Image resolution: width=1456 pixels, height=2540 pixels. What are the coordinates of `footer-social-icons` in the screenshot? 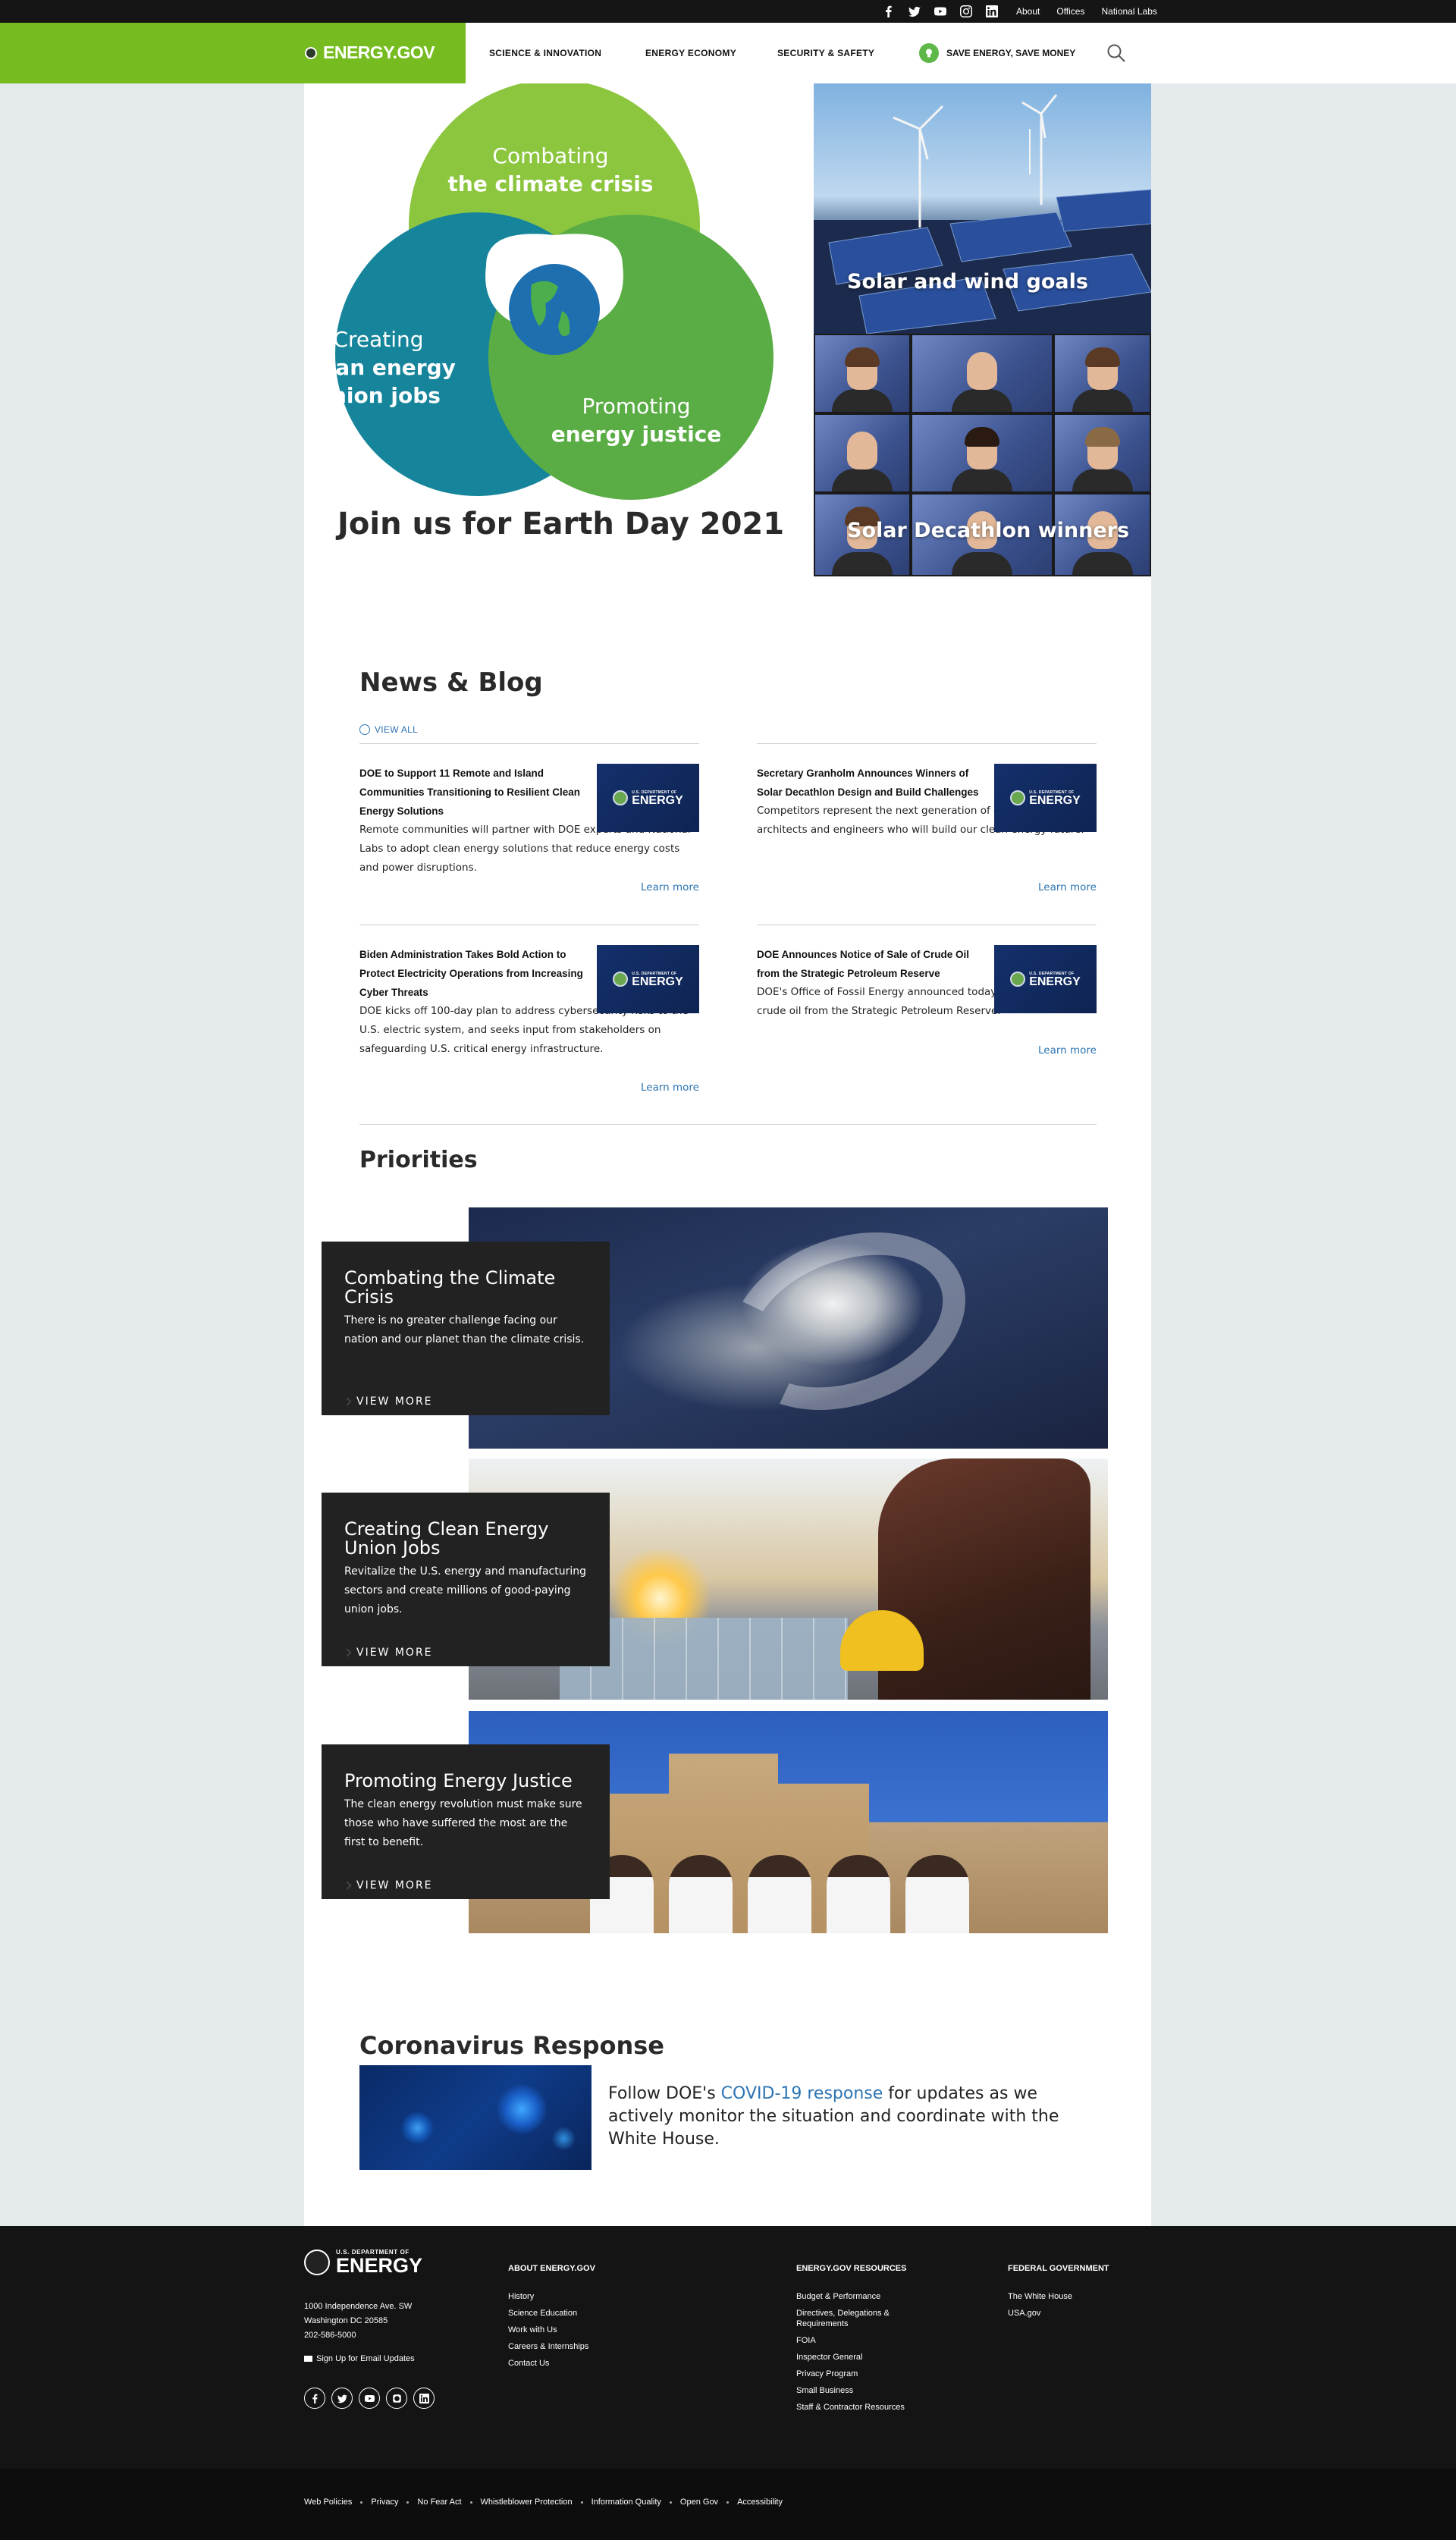 It's located at (369, 2398).